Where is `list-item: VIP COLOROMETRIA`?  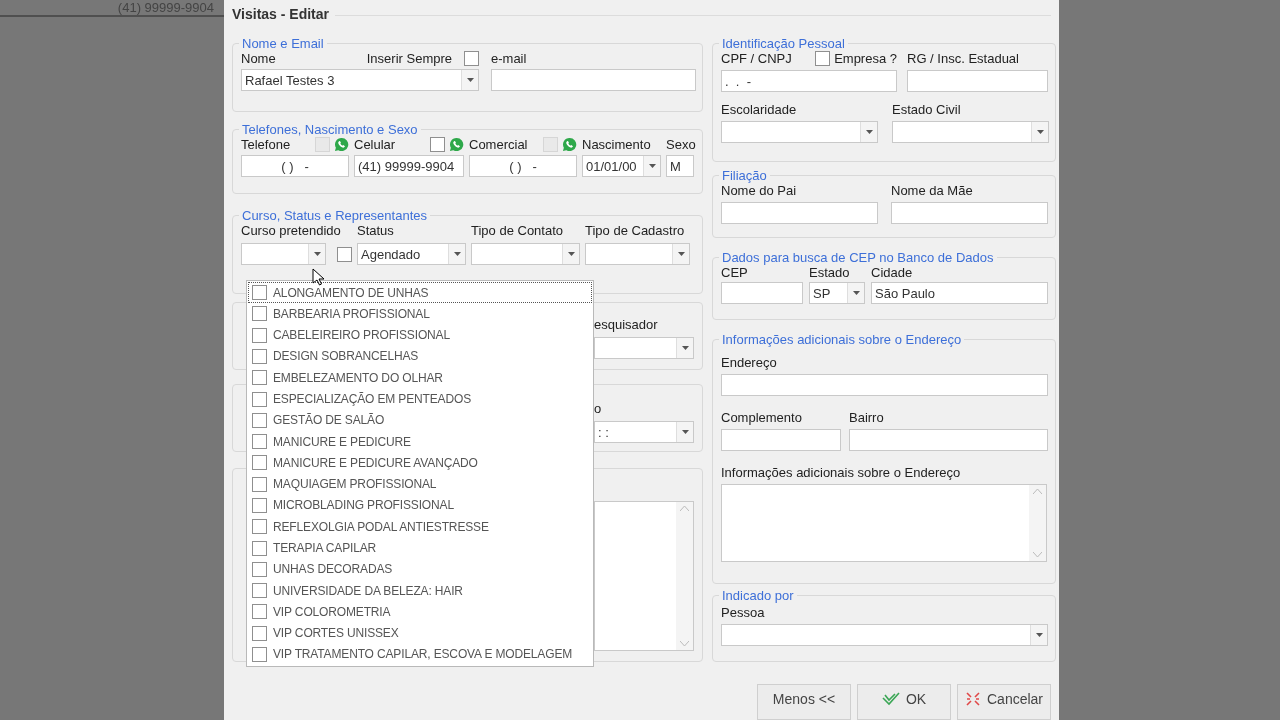 list-item: VIP COLOROMETRIA is located at coordinates (420, 612).